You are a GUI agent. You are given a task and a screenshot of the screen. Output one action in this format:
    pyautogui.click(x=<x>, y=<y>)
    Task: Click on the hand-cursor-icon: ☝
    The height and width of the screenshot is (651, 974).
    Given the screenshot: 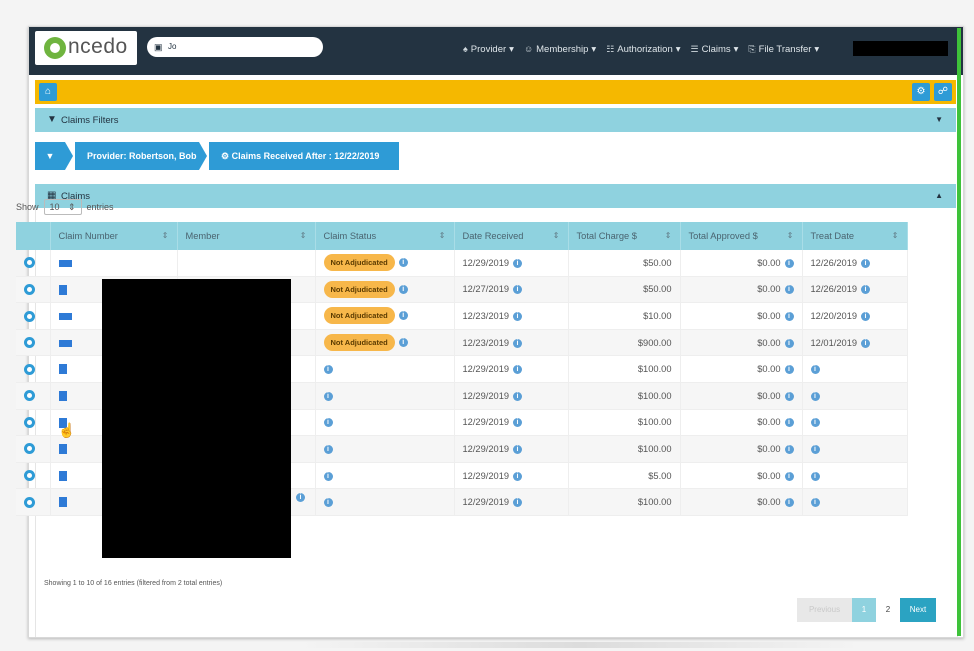 What is the action you would take?
    pyautogui.click(x=67, y=430)
    